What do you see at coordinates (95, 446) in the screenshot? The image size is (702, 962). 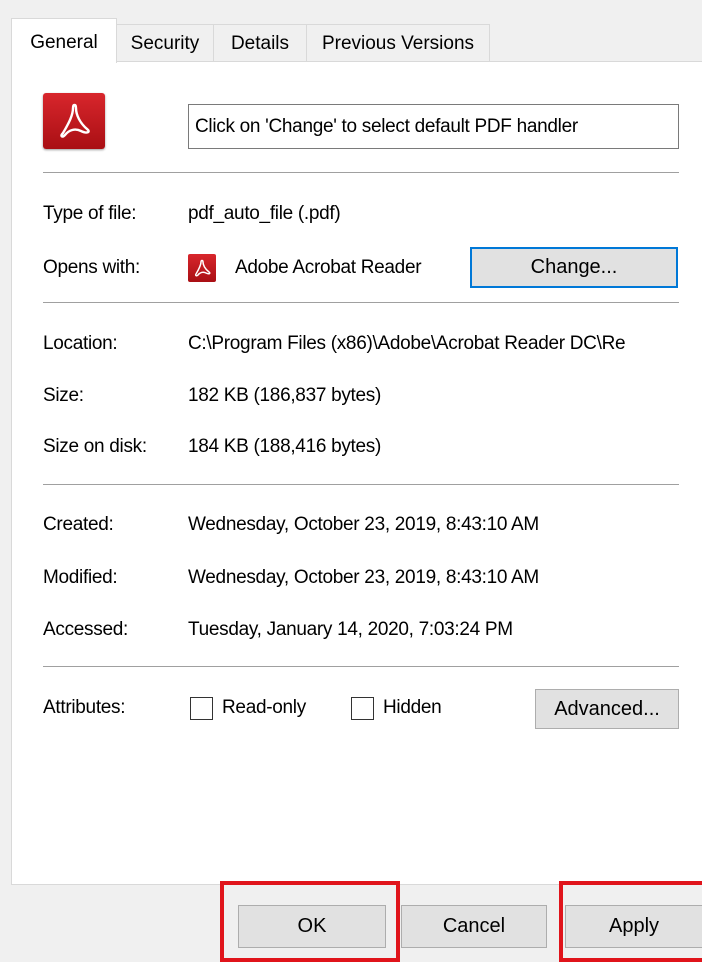 I see `size-on-disk-label: Size on disk:` at bounding box center [95, 446].